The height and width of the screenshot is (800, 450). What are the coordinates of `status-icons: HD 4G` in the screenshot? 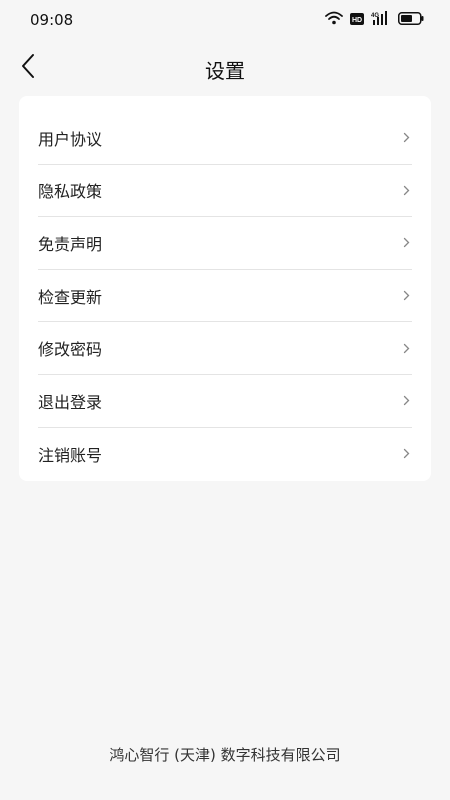 It's located at (374, 19).